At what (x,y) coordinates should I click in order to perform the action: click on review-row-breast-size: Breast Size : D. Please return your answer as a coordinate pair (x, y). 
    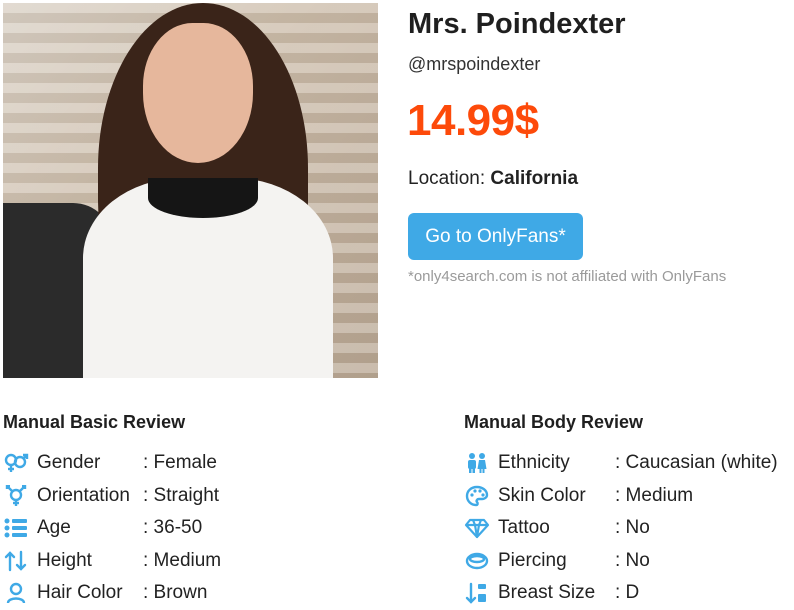
    Looking at the image, I should click on (621, 593).